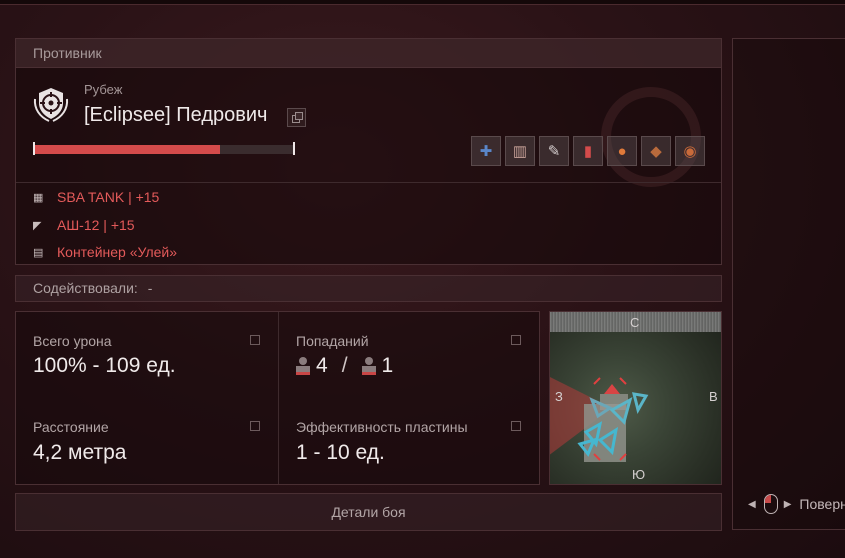 The image size is (845, 558). What do you see at coordinates (38, 197) in the screenshot?
I see `armor-icon: ▦` at bounding box center [38, 197].